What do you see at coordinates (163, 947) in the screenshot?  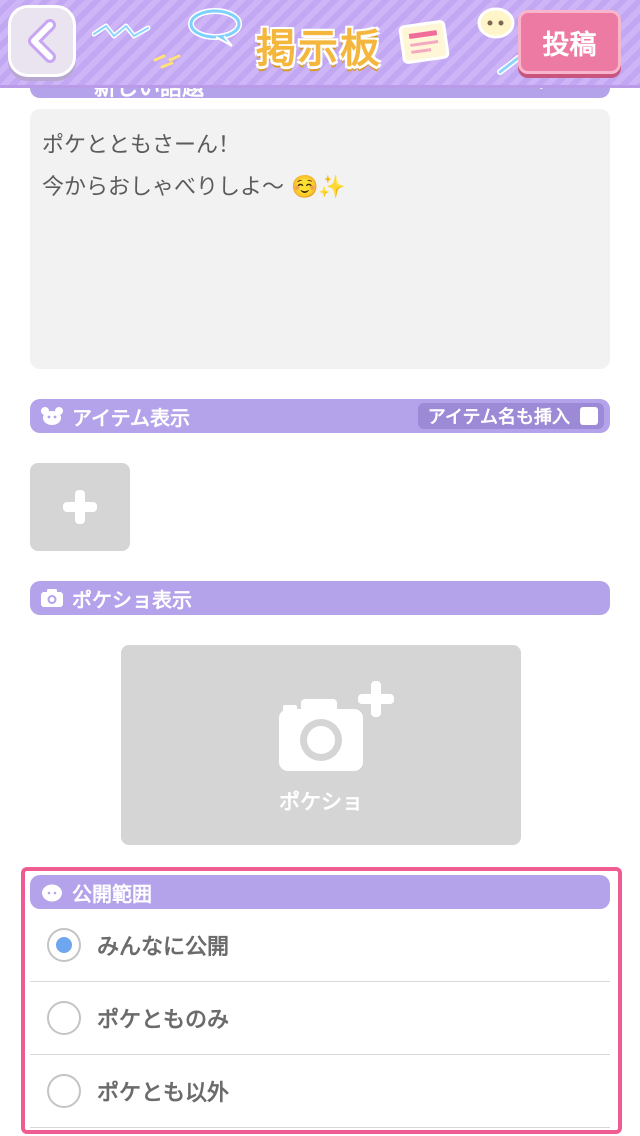 I see `visibility-option-label: みんなに公開` at bounding box center [163, 947].